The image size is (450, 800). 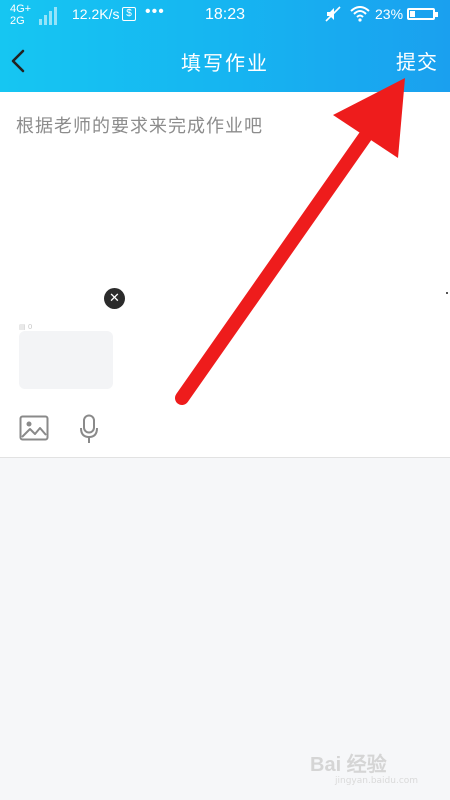 I want to click on status-bar: 4G+ 2G 12.2K/s $ ••• 18:23 23%, so click(x=225, y=15).